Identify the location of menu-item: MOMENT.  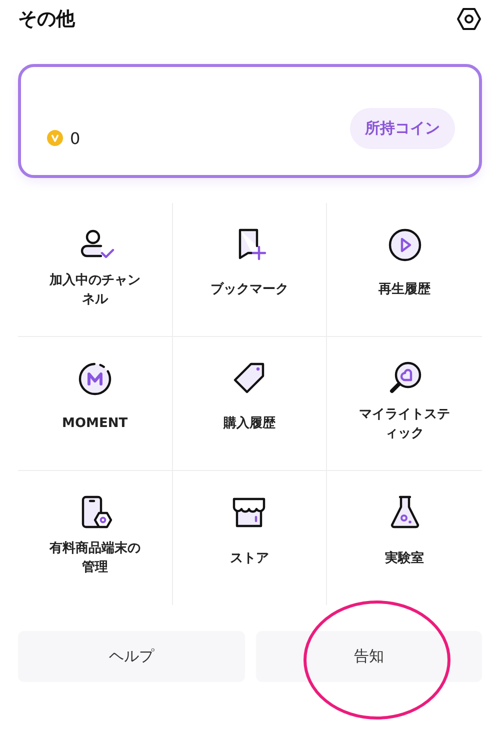
(95, 404).